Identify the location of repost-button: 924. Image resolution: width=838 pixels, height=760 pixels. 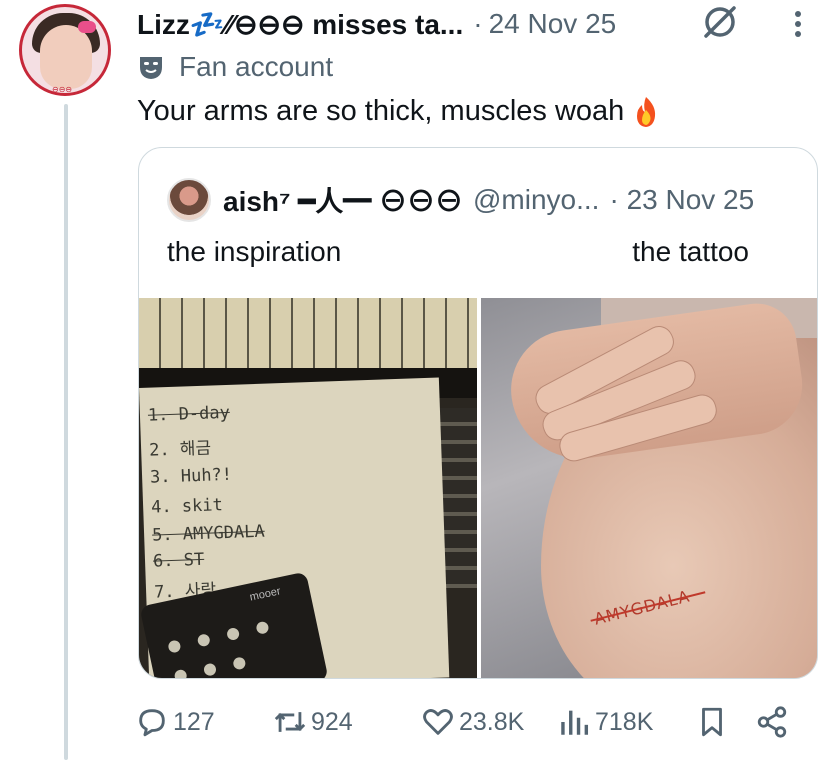
(313, 722).